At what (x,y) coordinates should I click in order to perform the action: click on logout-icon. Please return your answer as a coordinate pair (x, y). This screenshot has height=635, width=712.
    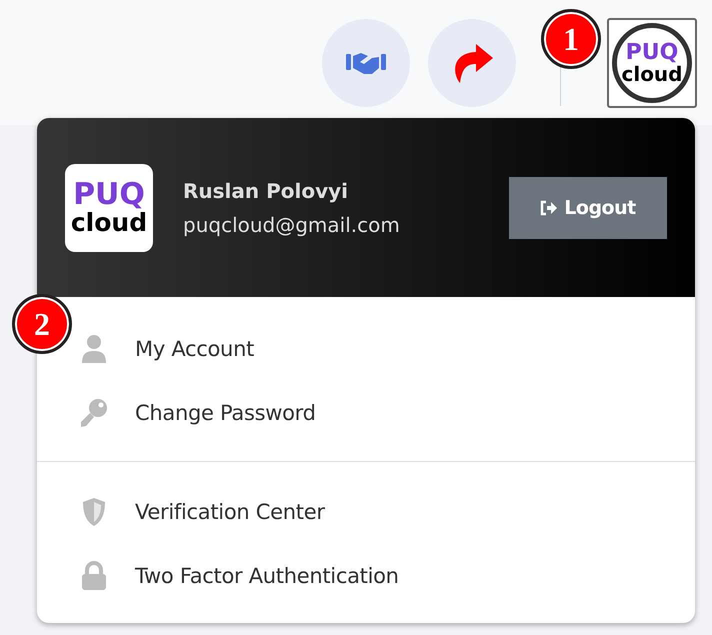
    Looking at the image, I should click on (549, 208).